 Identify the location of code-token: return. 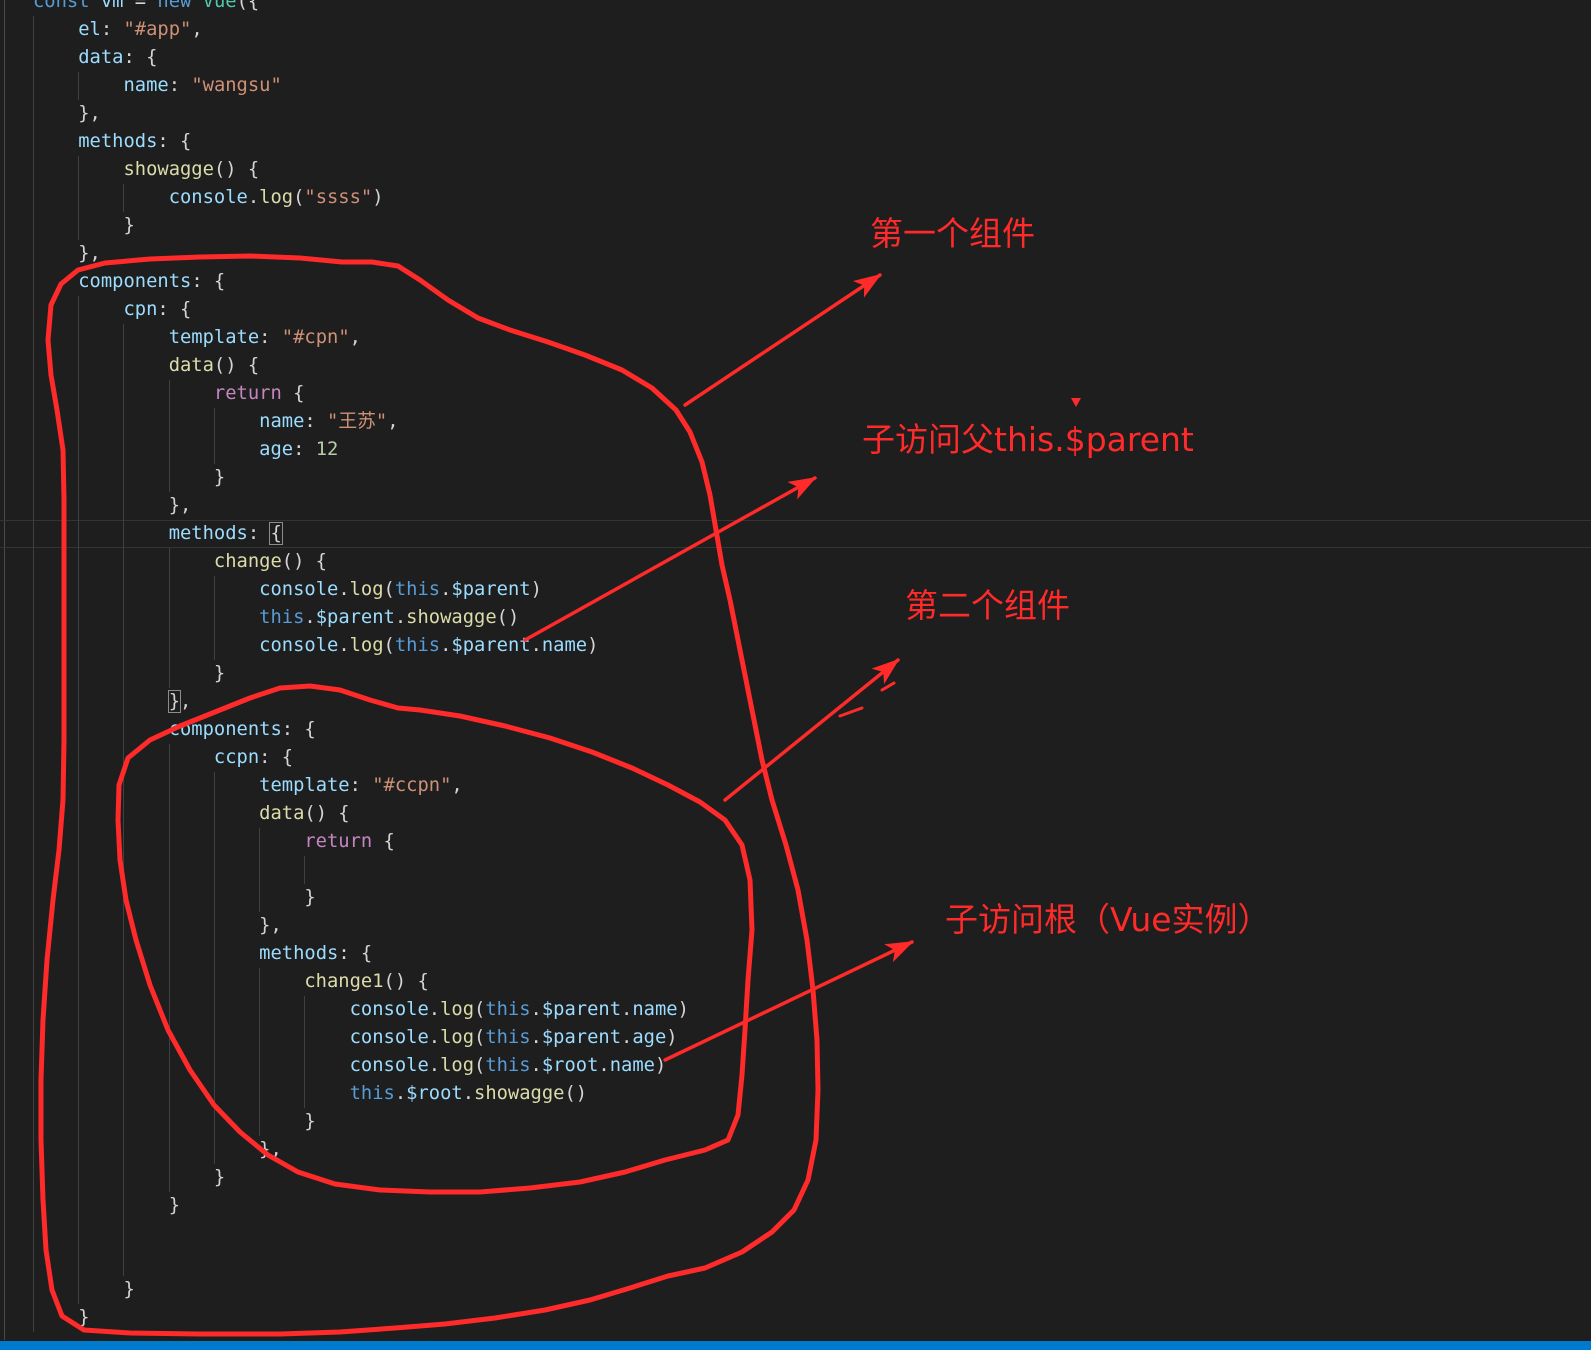
(338, 841).